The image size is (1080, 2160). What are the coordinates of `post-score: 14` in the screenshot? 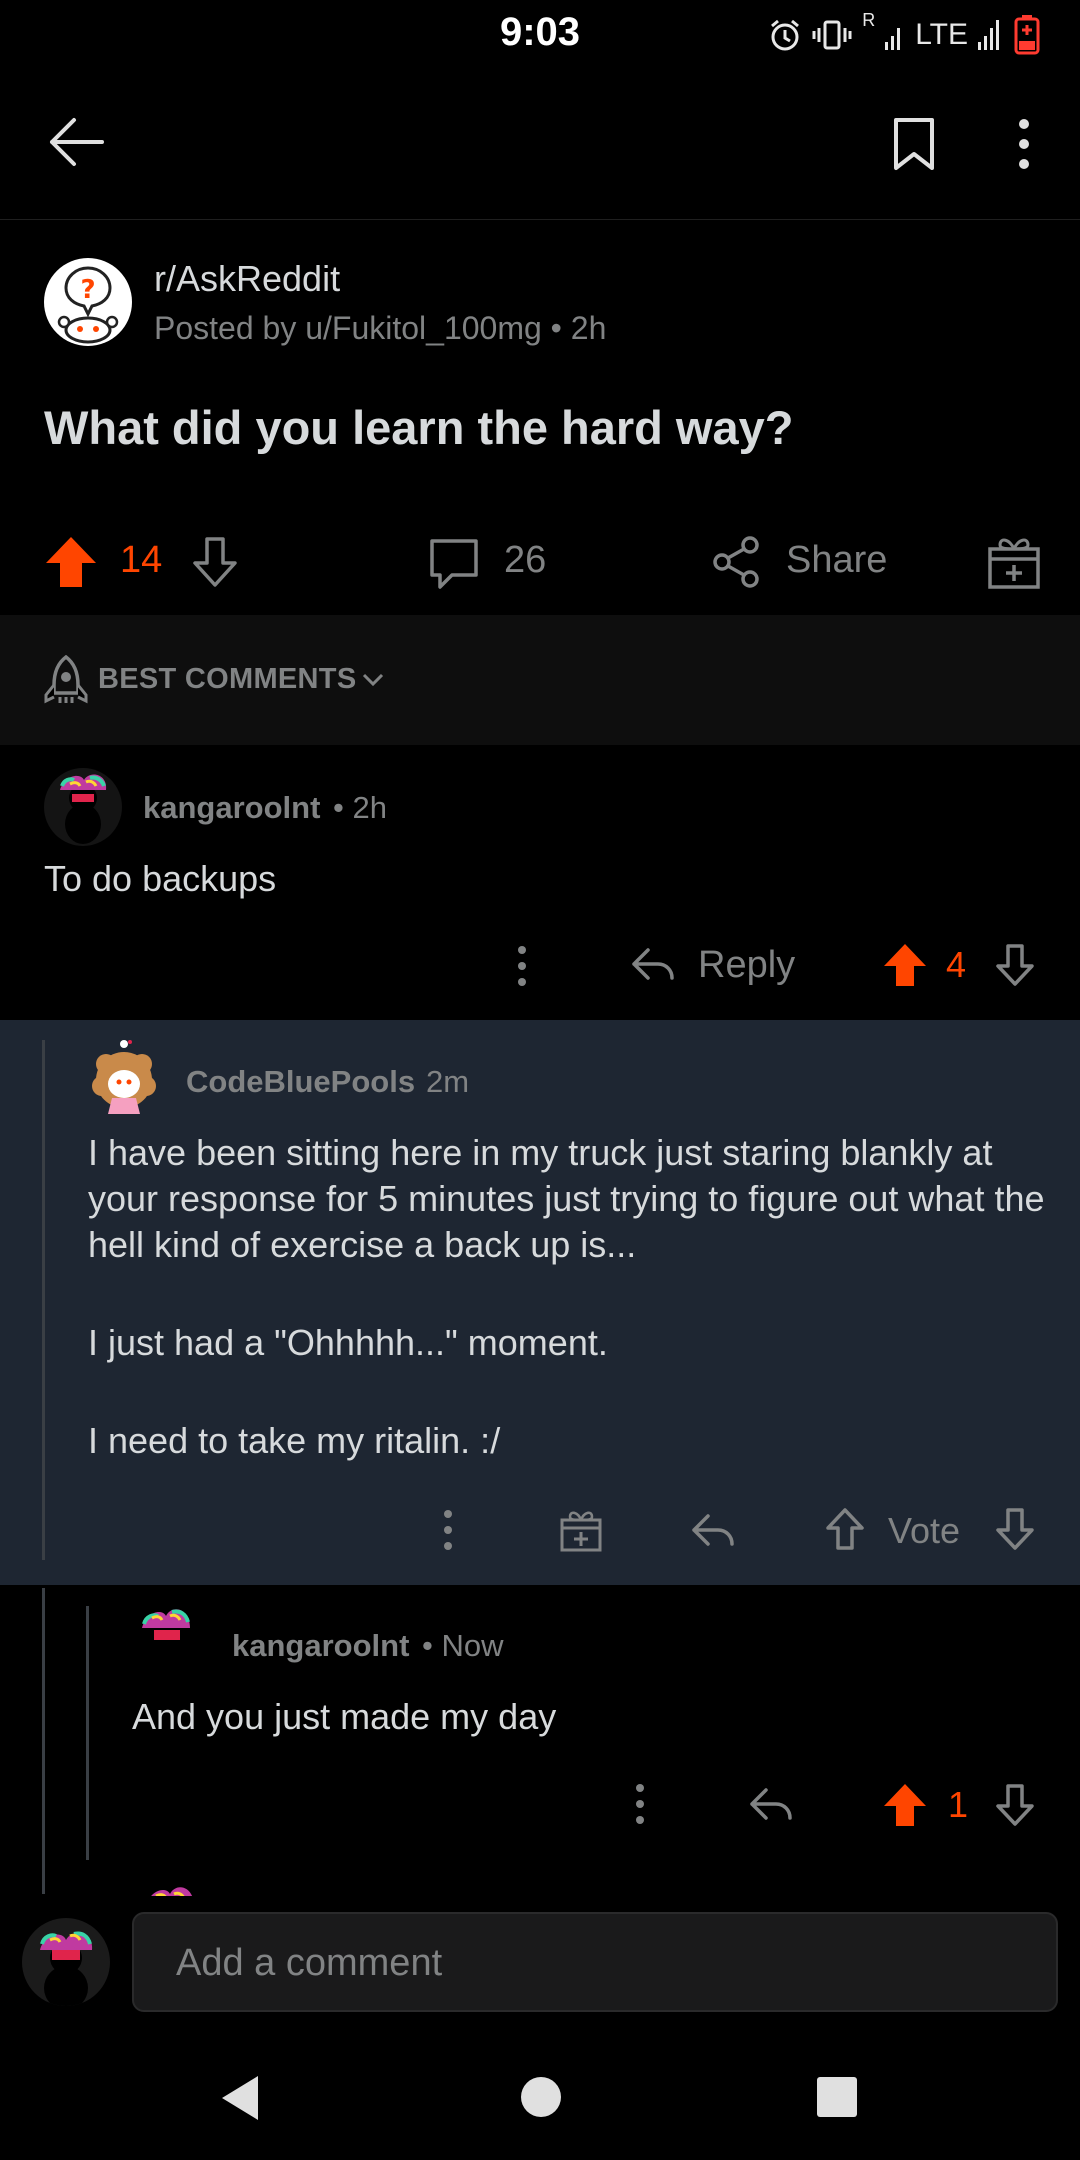 It's located at (141, 560).